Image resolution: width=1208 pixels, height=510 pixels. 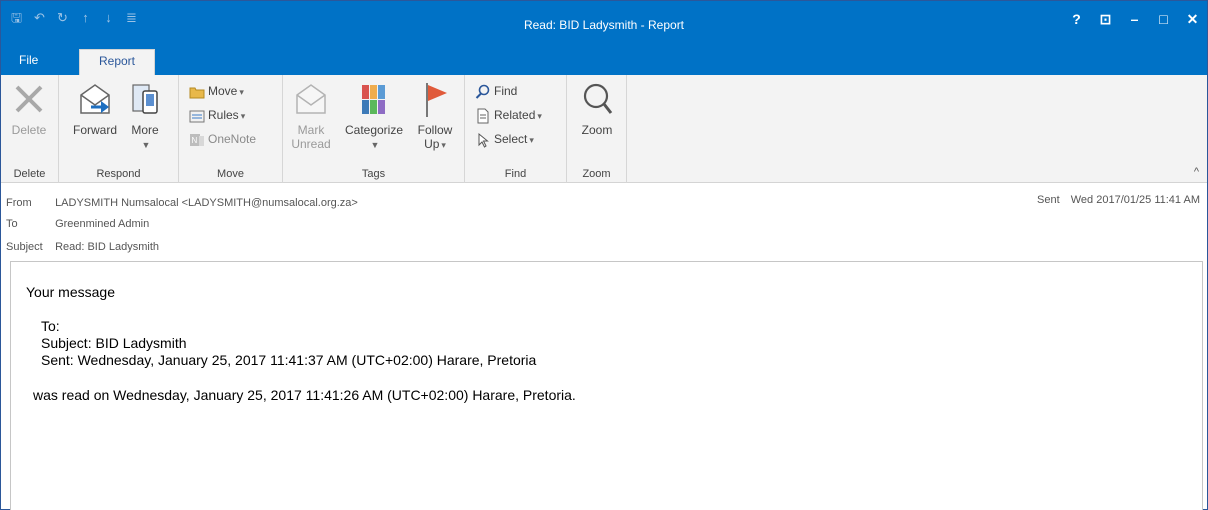 What do you see at coordinates (102, 224) in the screenshot?
I see `to-value: Greenmined Admin` at bounding box center [102, 224].